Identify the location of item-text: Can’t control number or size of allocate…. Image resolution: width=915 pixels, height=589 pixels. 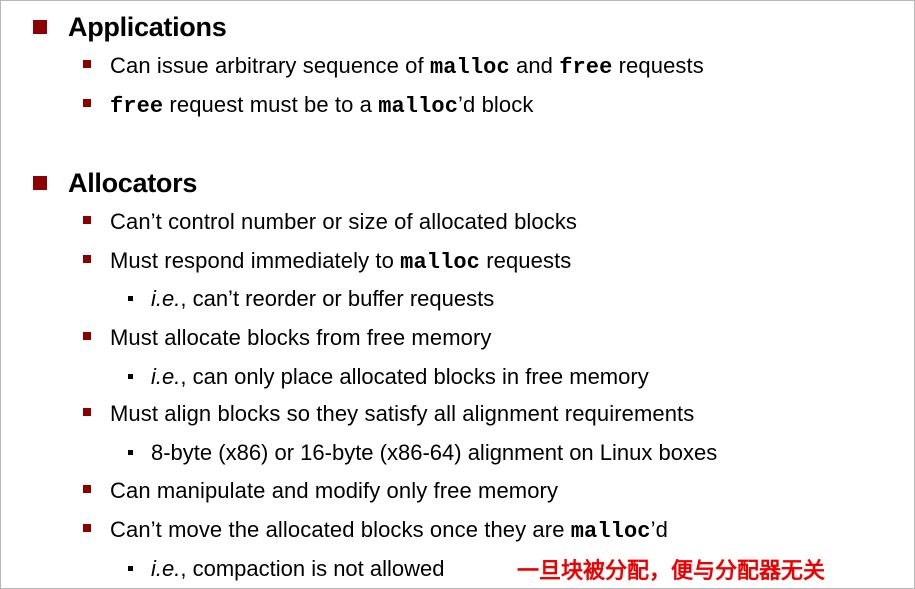
(344, 221).